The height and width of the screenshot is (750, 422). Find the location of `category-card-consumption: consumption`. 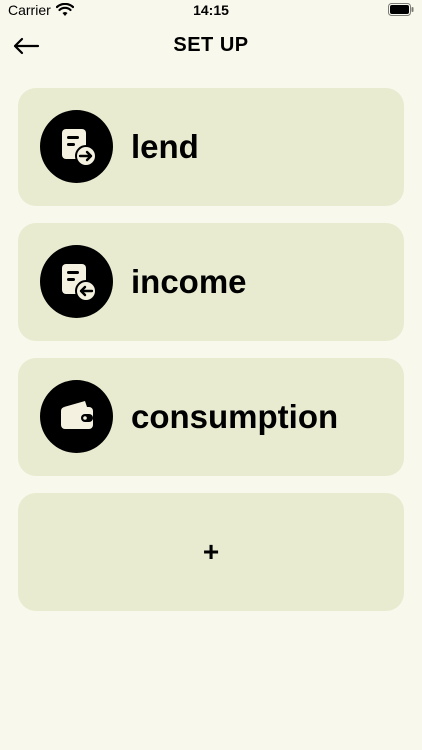

category-card-consumption: consumption is located at coordinates (211, 417).